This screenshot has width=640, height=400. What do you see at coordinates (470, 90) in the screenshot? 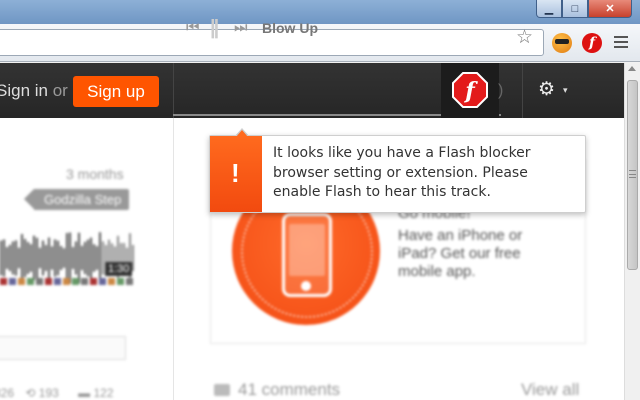
I see `flash-blocked-stop-icon: f` at bounding box center [470, 90].